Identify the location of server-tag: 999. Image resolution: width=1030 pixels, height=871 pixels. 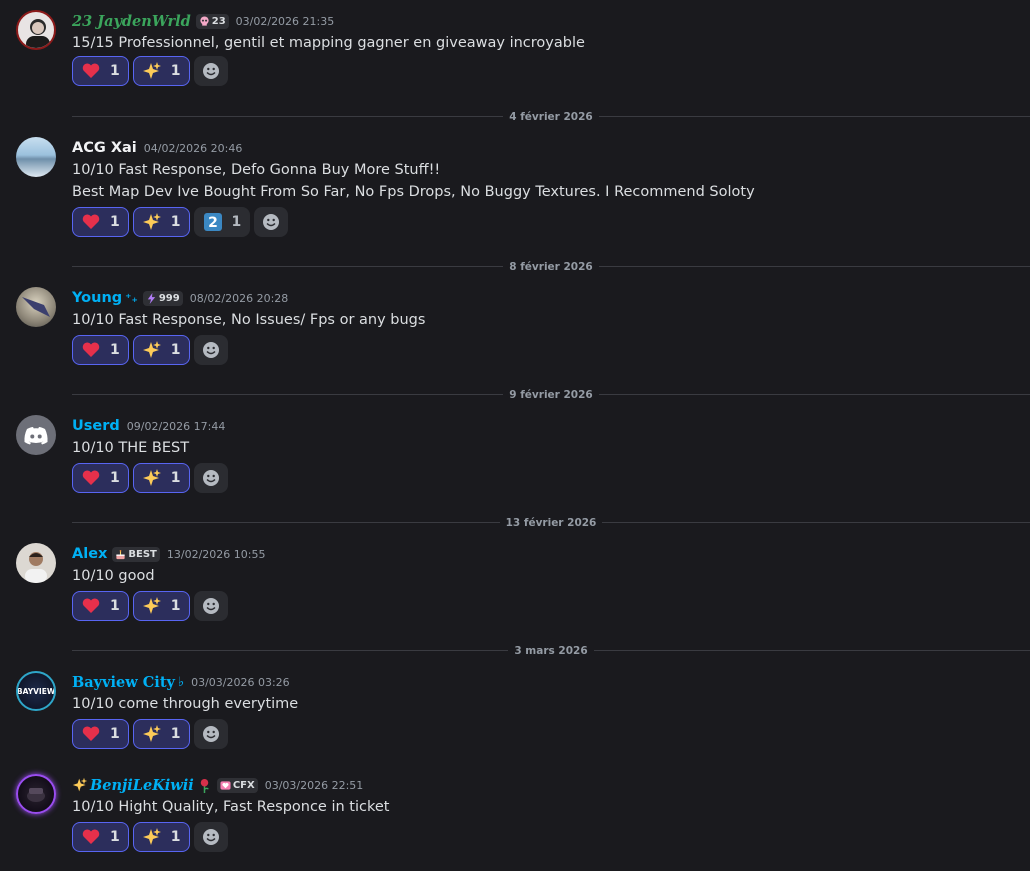
(162, 298).